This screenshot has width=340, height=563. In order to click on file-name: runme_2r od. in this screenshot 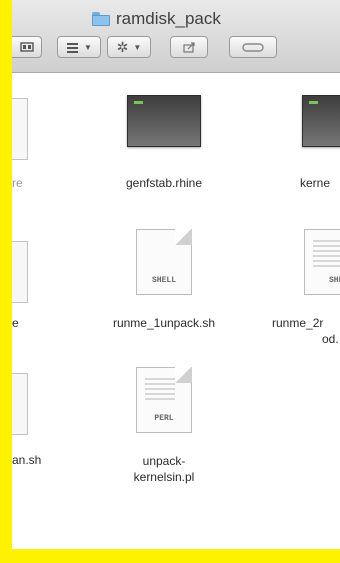, I will do `click(305, 331)`.